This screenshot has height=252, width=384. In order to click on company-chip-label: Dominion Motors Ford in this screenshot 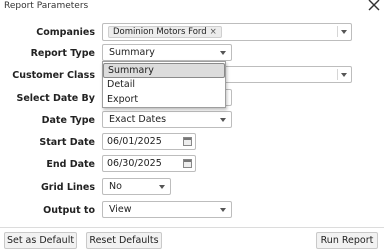, I will do `click(160, 32)`.